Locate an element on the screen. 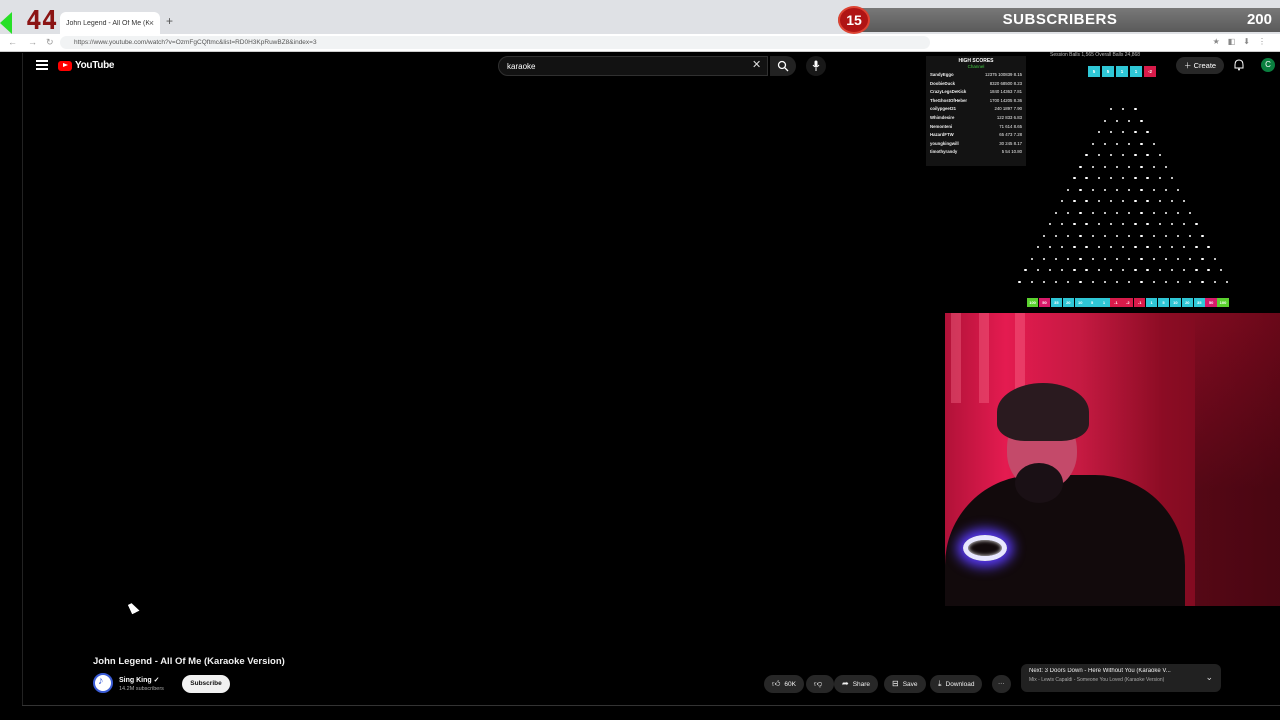 Image resolution: width=1280 pixels, height=720 pixels. microphone-shape is located at coordinates (1039, 483).